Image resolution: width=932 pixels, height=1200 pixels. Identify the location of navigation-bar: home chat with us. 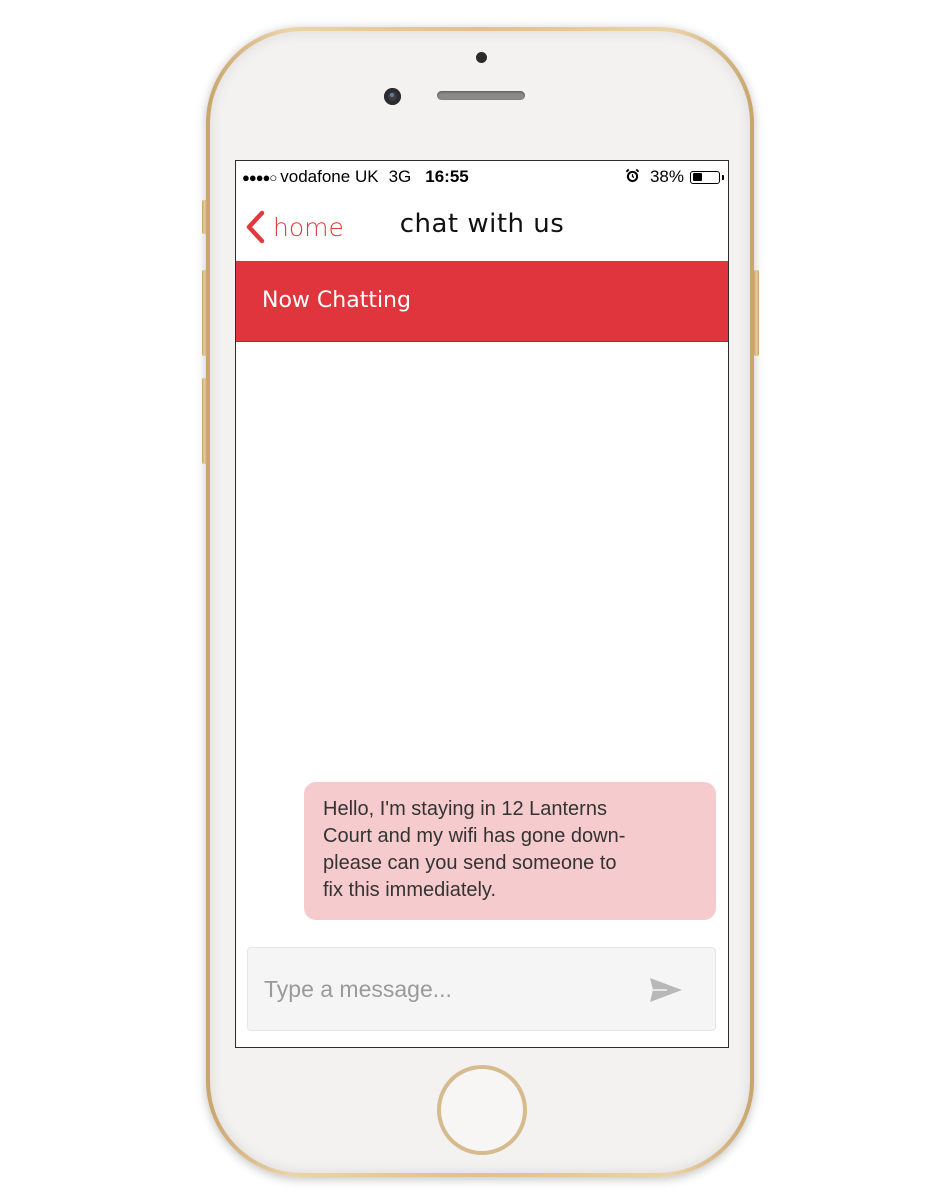
(482, 228).